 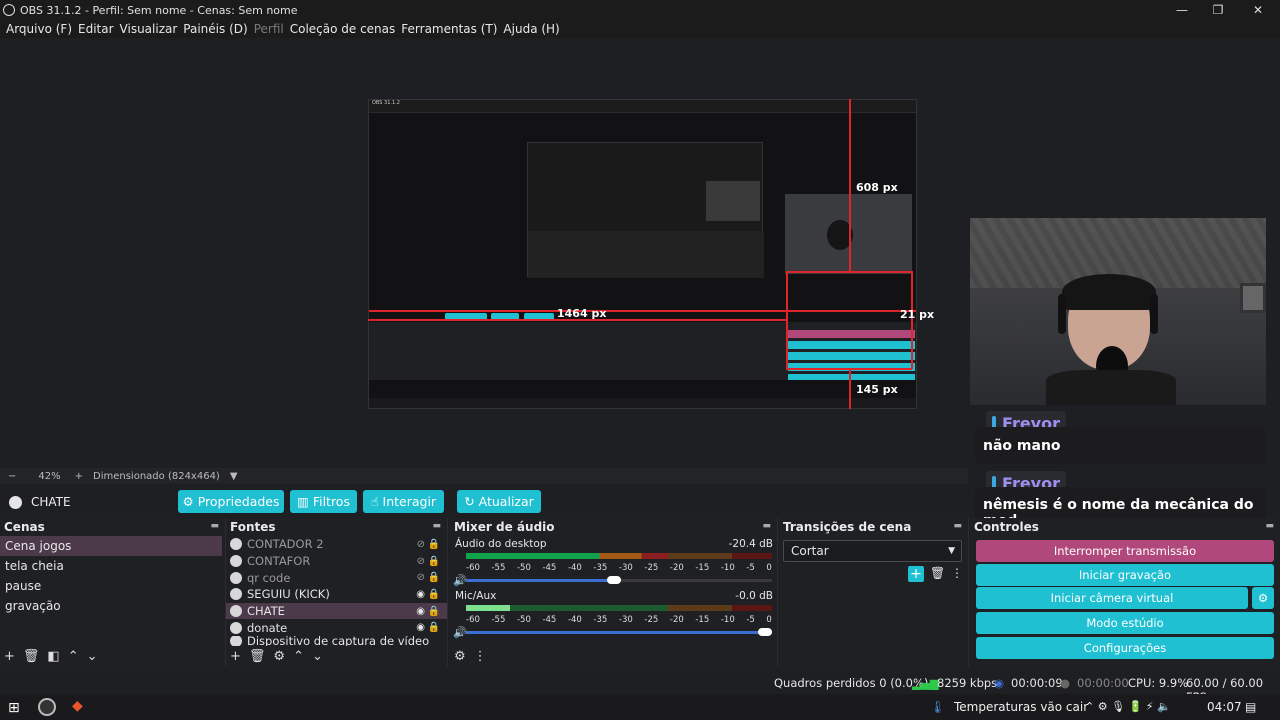 What do you see at coordinates (1112, 598) in the screenshot?
I see `start-virtual-camera-button: Iniciar câmera virtual` at bounding box center [1112, 598].